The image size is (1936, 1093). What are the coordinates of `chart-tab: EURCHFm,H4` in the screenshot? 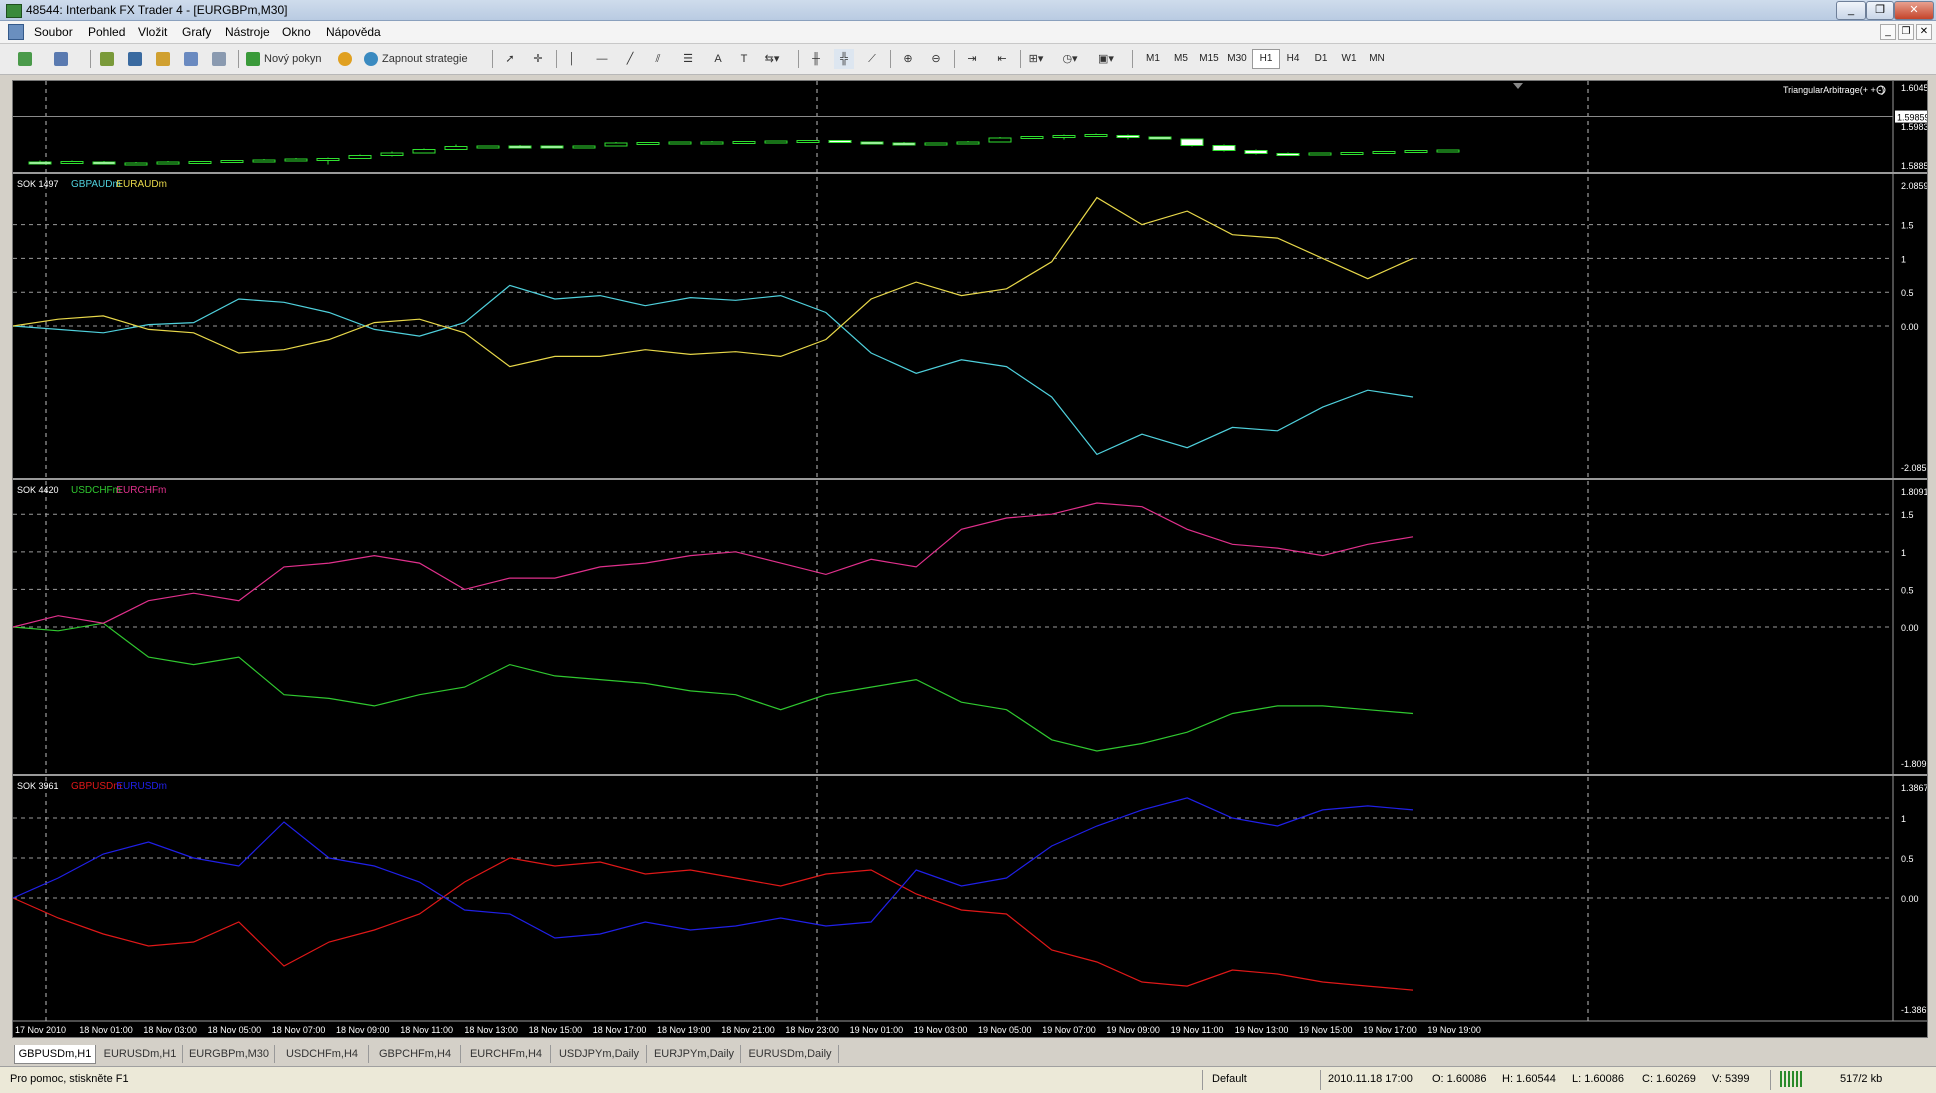 It's located at (506, 1054).